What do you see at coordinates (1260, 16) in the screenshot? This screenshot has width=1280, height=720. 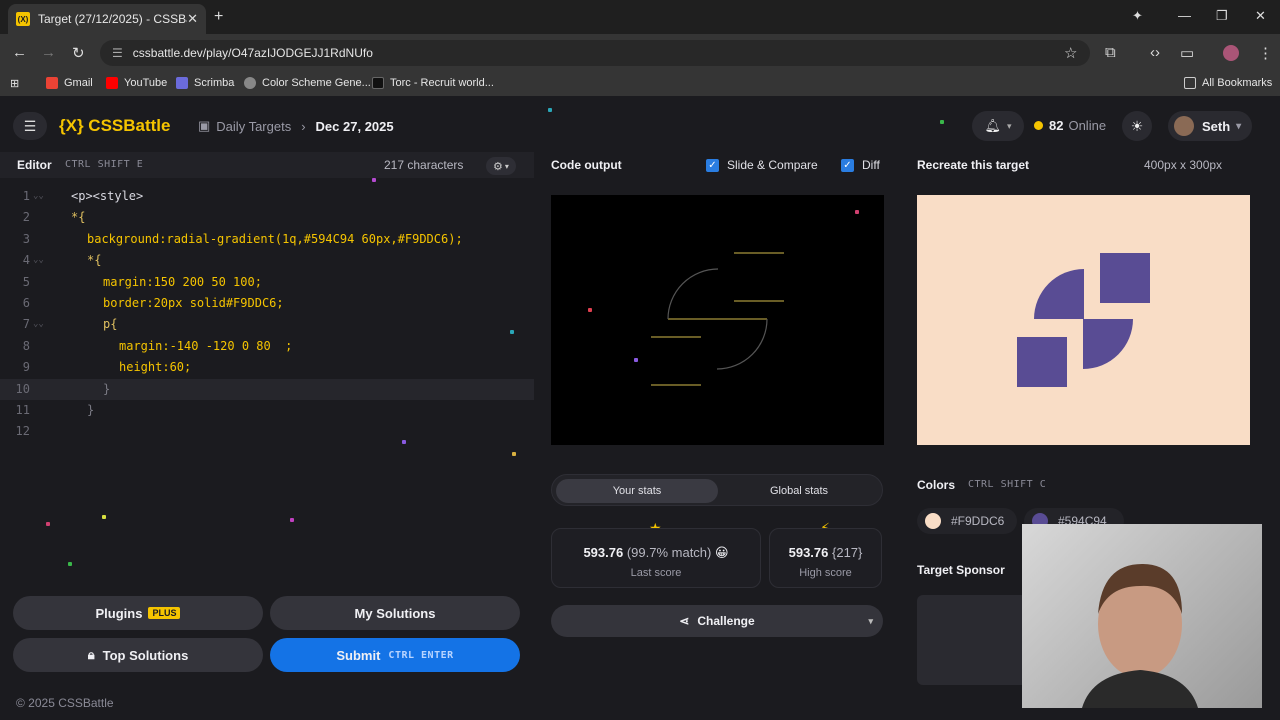 I see `close-window-icon: ✕` at bounding box center [1260, 16].